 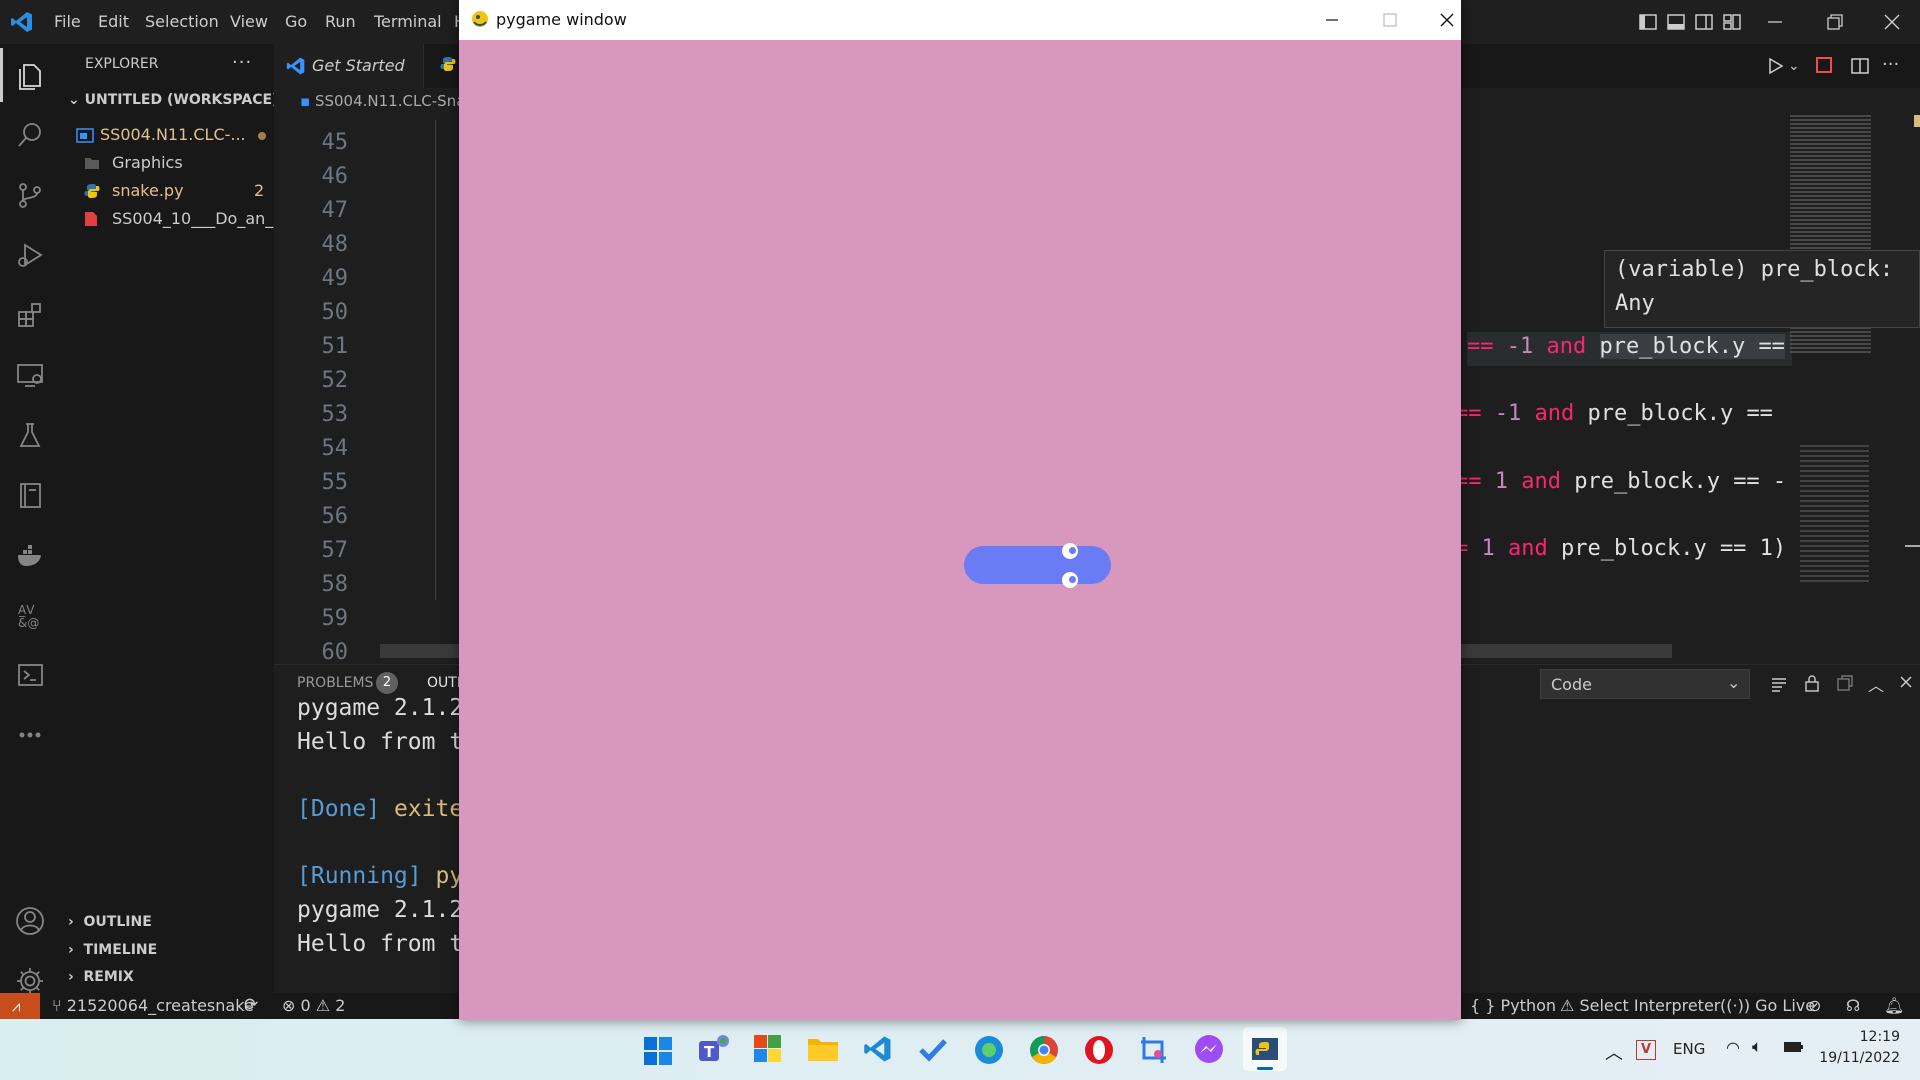 What do you see at coordinates (1775, 66) in the screenshot?
I see `run-file-icon` at bounding box center [1775, 66].